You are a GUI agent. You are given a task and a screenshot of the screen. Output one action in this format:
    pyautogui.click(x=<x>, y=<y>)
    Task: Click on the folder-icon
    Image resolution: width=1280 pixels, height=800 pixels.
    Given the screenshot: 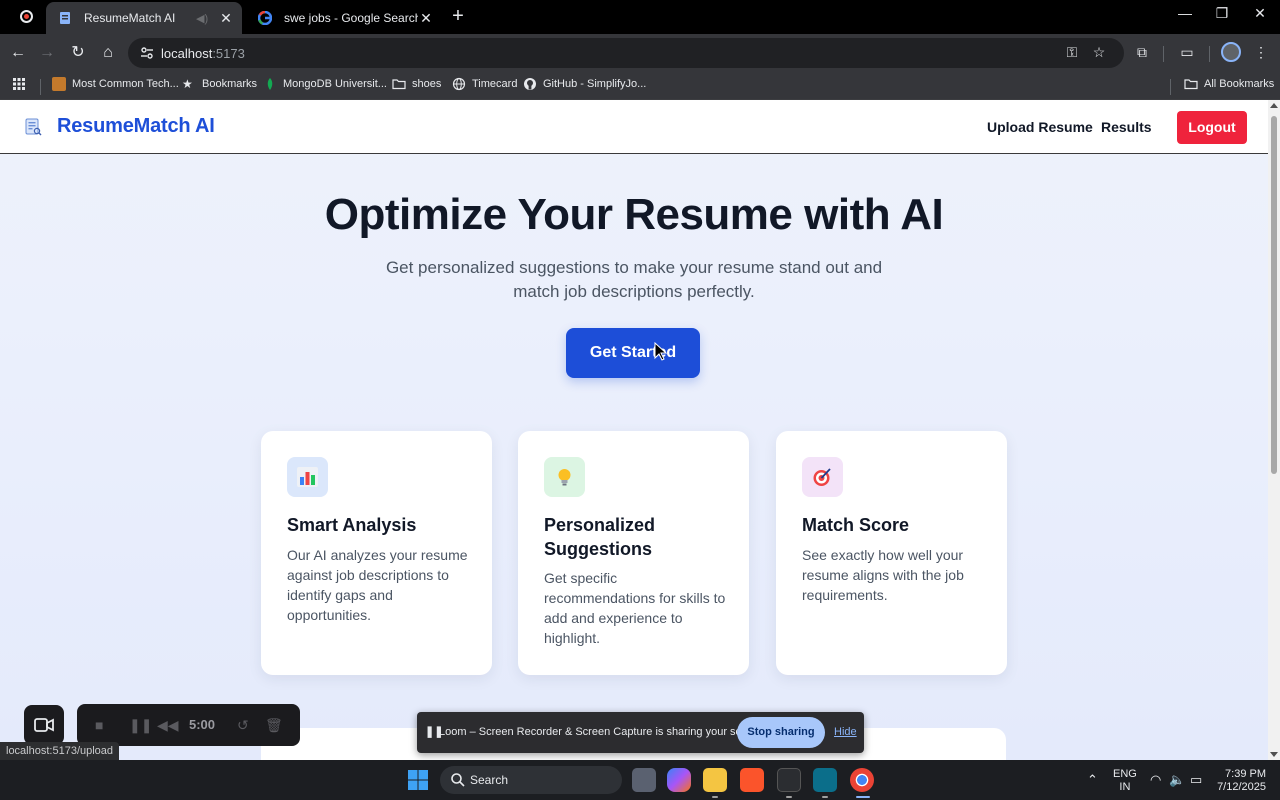 What is the action you would take?
    pyautogui.click(x=399, y=84)
    